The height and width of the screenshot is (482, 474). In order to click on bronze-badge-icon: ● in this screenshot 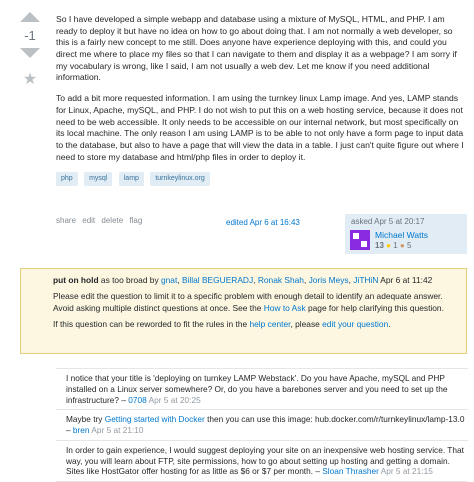, I will do `click(402, 245)`.